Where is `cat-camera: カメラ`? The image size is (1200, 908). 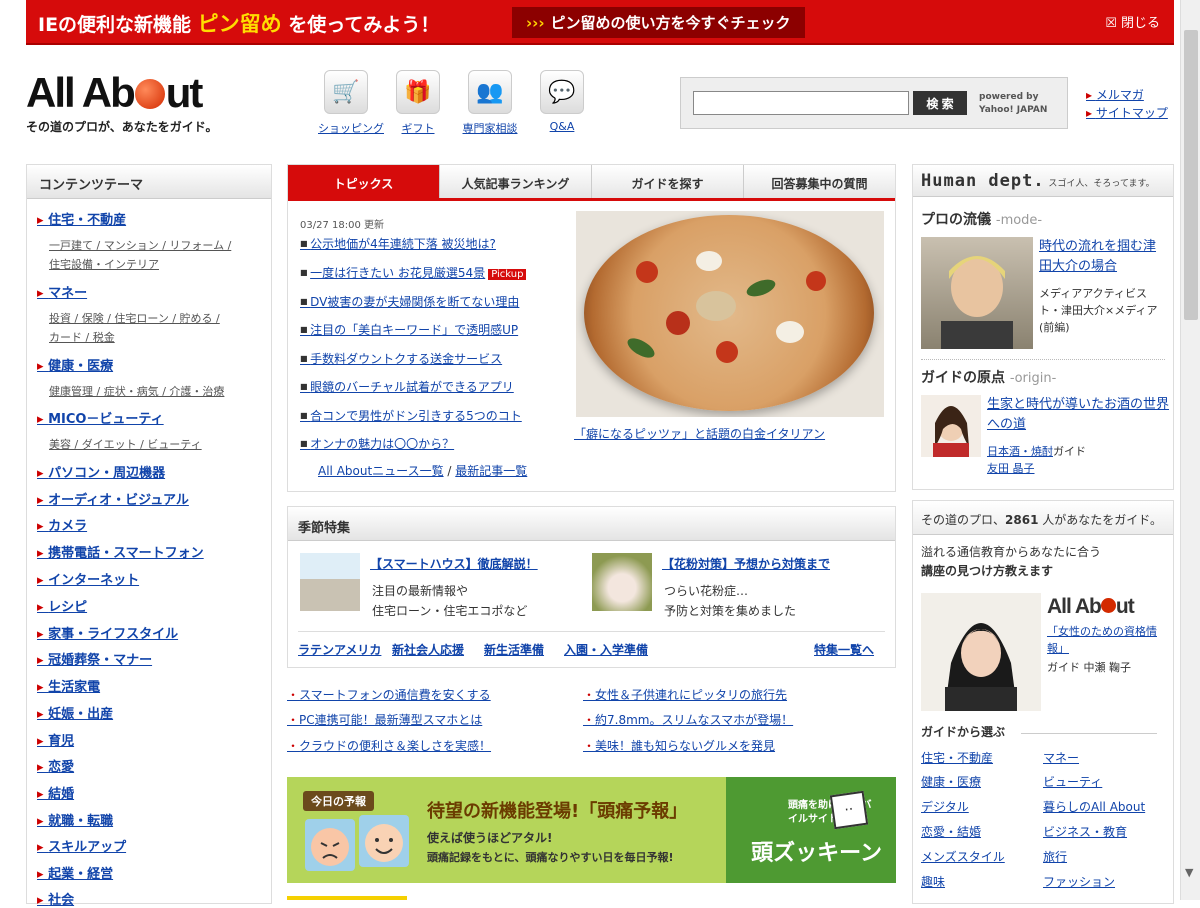 cat-camera: カメラ is located at coordinates (62, 524).